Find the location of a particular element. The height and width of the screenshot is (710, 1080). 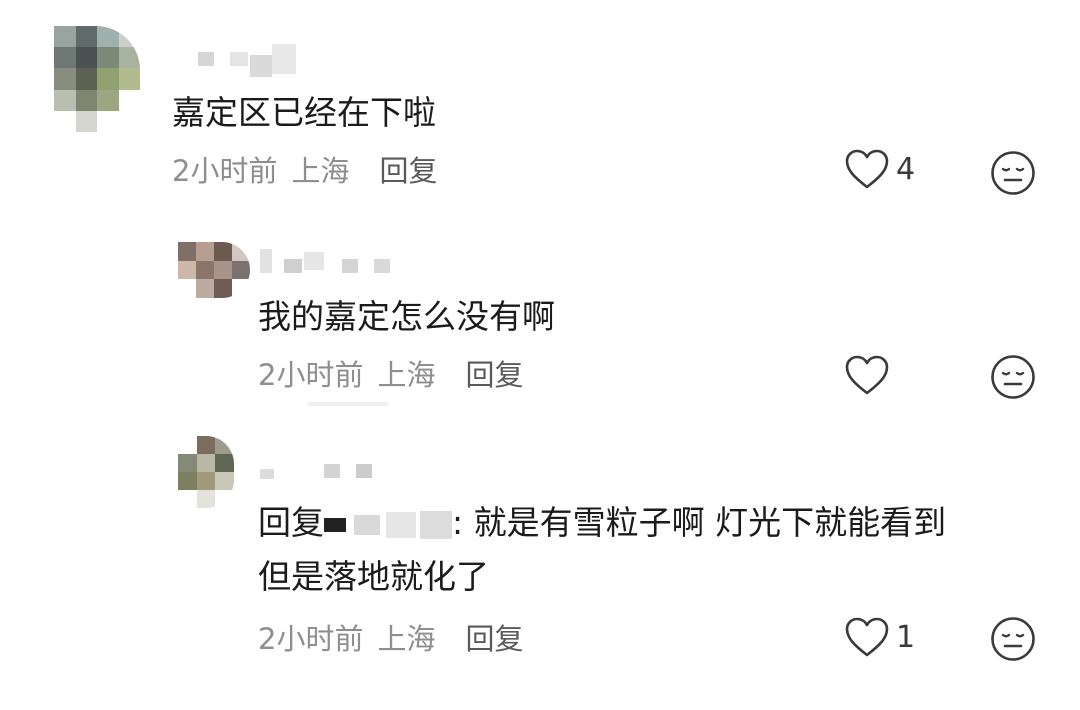

dislike-button is located at coordinates (1013, 639).